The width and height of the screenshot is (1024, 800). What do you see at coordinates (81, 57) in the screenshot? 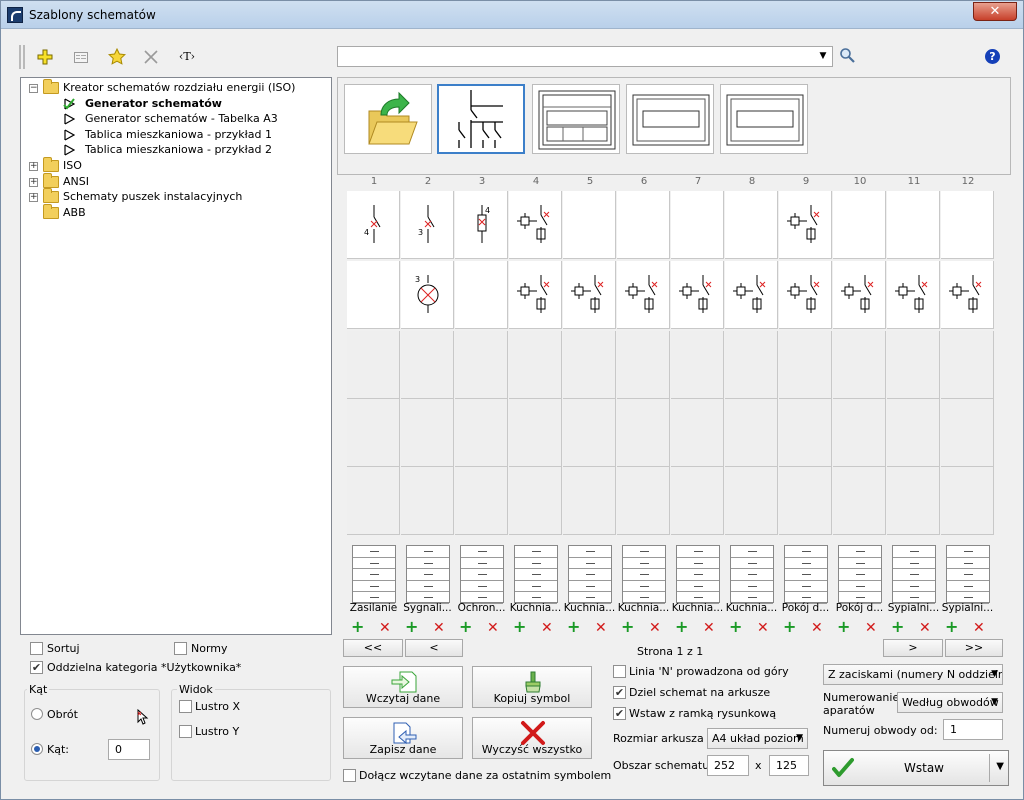
I see `properties-button` at bounding box center [81, 57].